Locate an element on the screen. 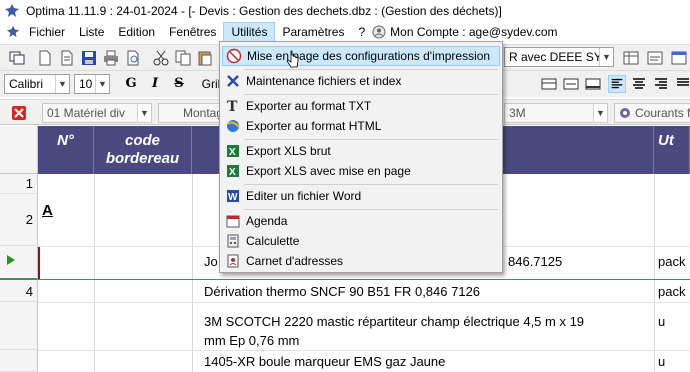  menu-item-label: Exporter au format TXT is located at coordinates (309, 106).